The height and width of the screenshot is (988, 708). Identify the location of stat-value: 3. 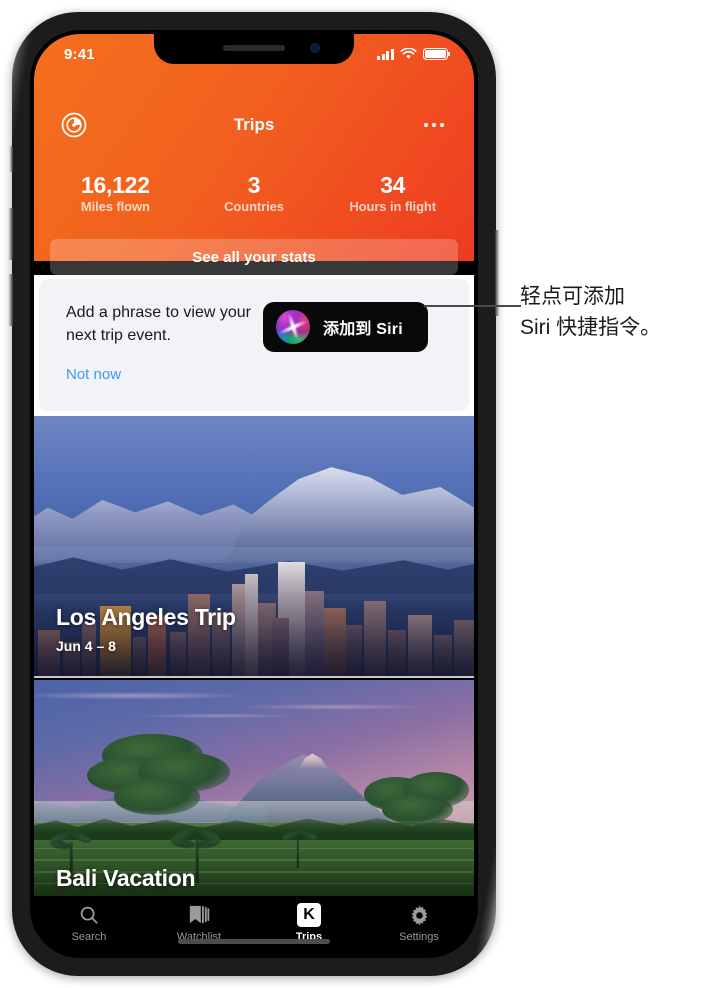
(254, 185).